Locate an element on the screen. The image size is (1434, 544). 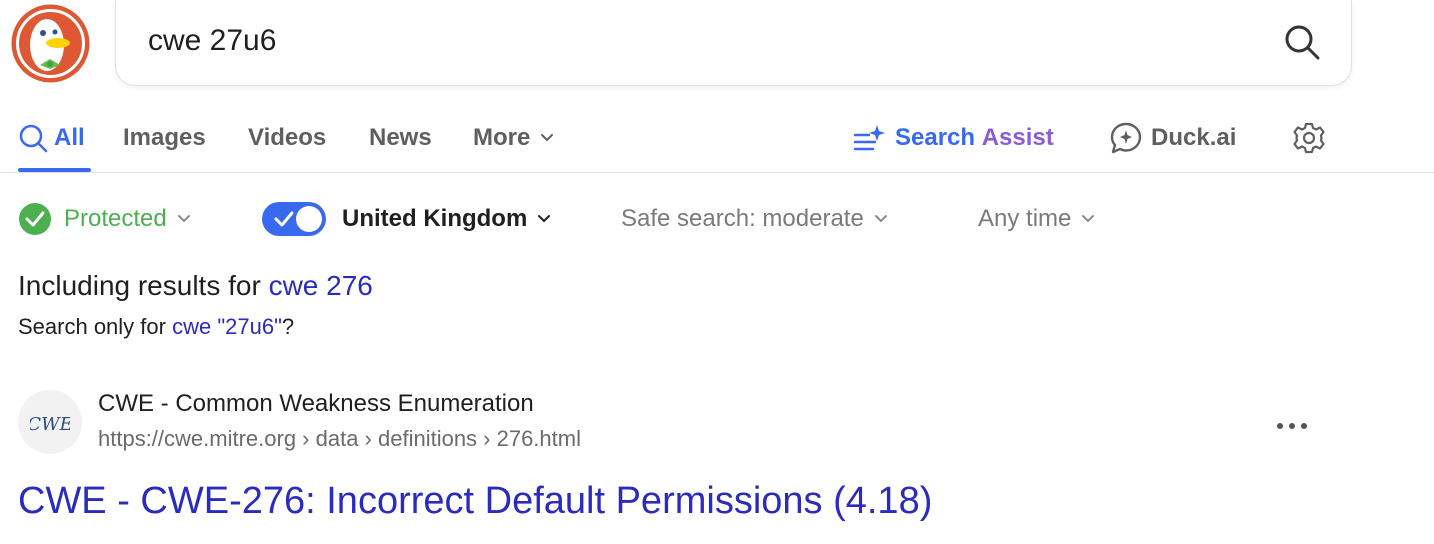
safe-search-label: Safe search: moderate is located at coordinates (742, 218).